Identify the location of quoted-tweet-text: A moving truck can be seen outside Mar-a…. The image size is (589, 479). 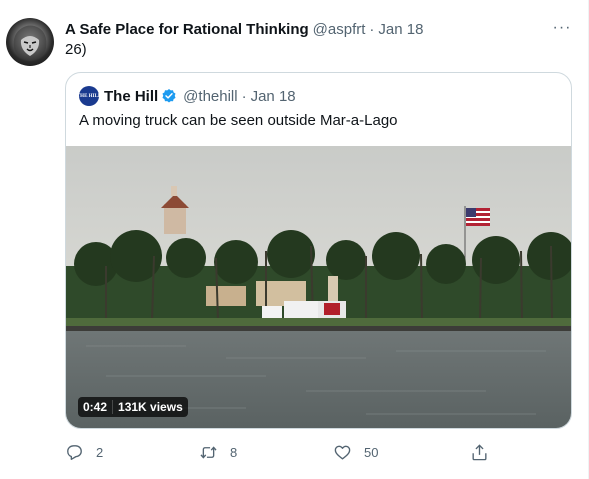
(238, 120).